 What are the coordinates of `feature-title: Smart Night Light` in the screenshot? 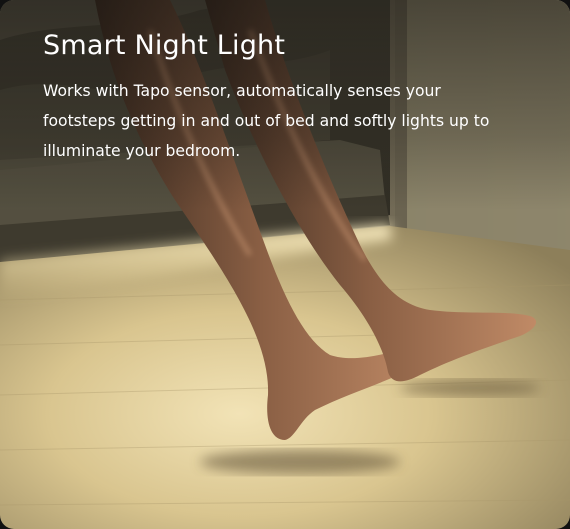 It's located at (164, 45).